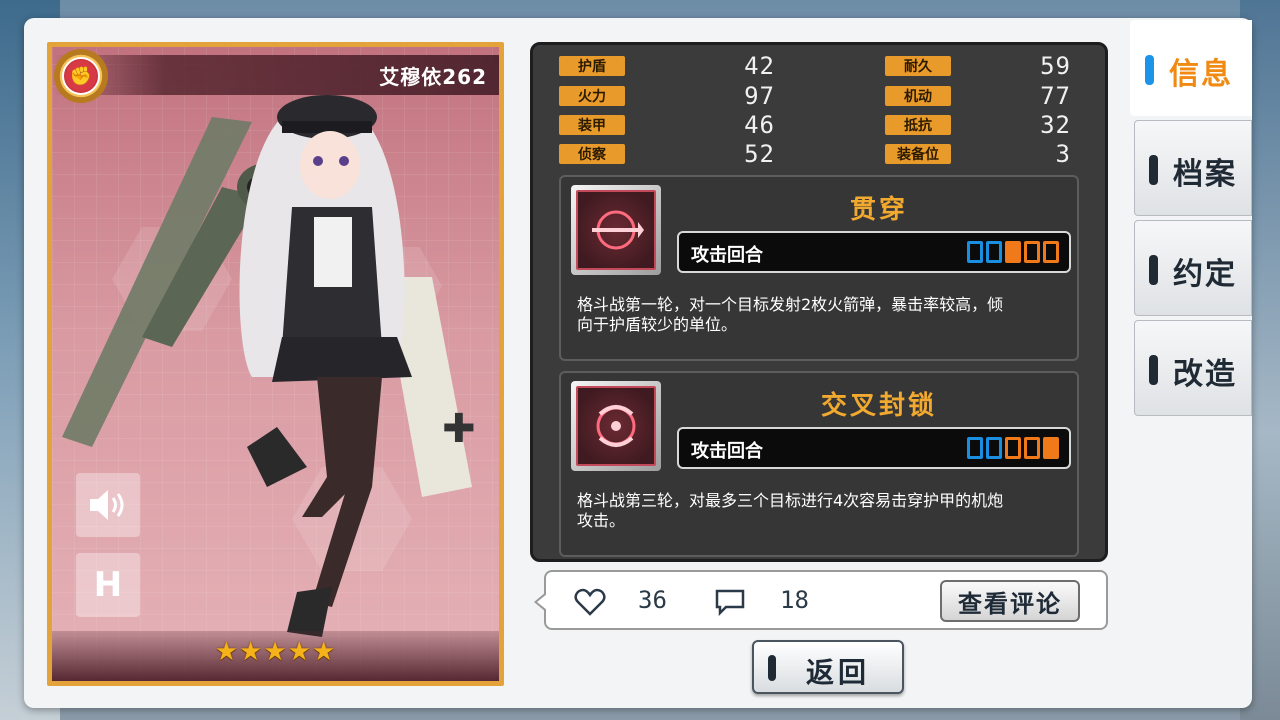 This screenshot has height=720, width=1280. What do you see at coordinates (1055, 125) in the screenshot?
I see `stat-value: 32` at bounding box center [1055, 125].